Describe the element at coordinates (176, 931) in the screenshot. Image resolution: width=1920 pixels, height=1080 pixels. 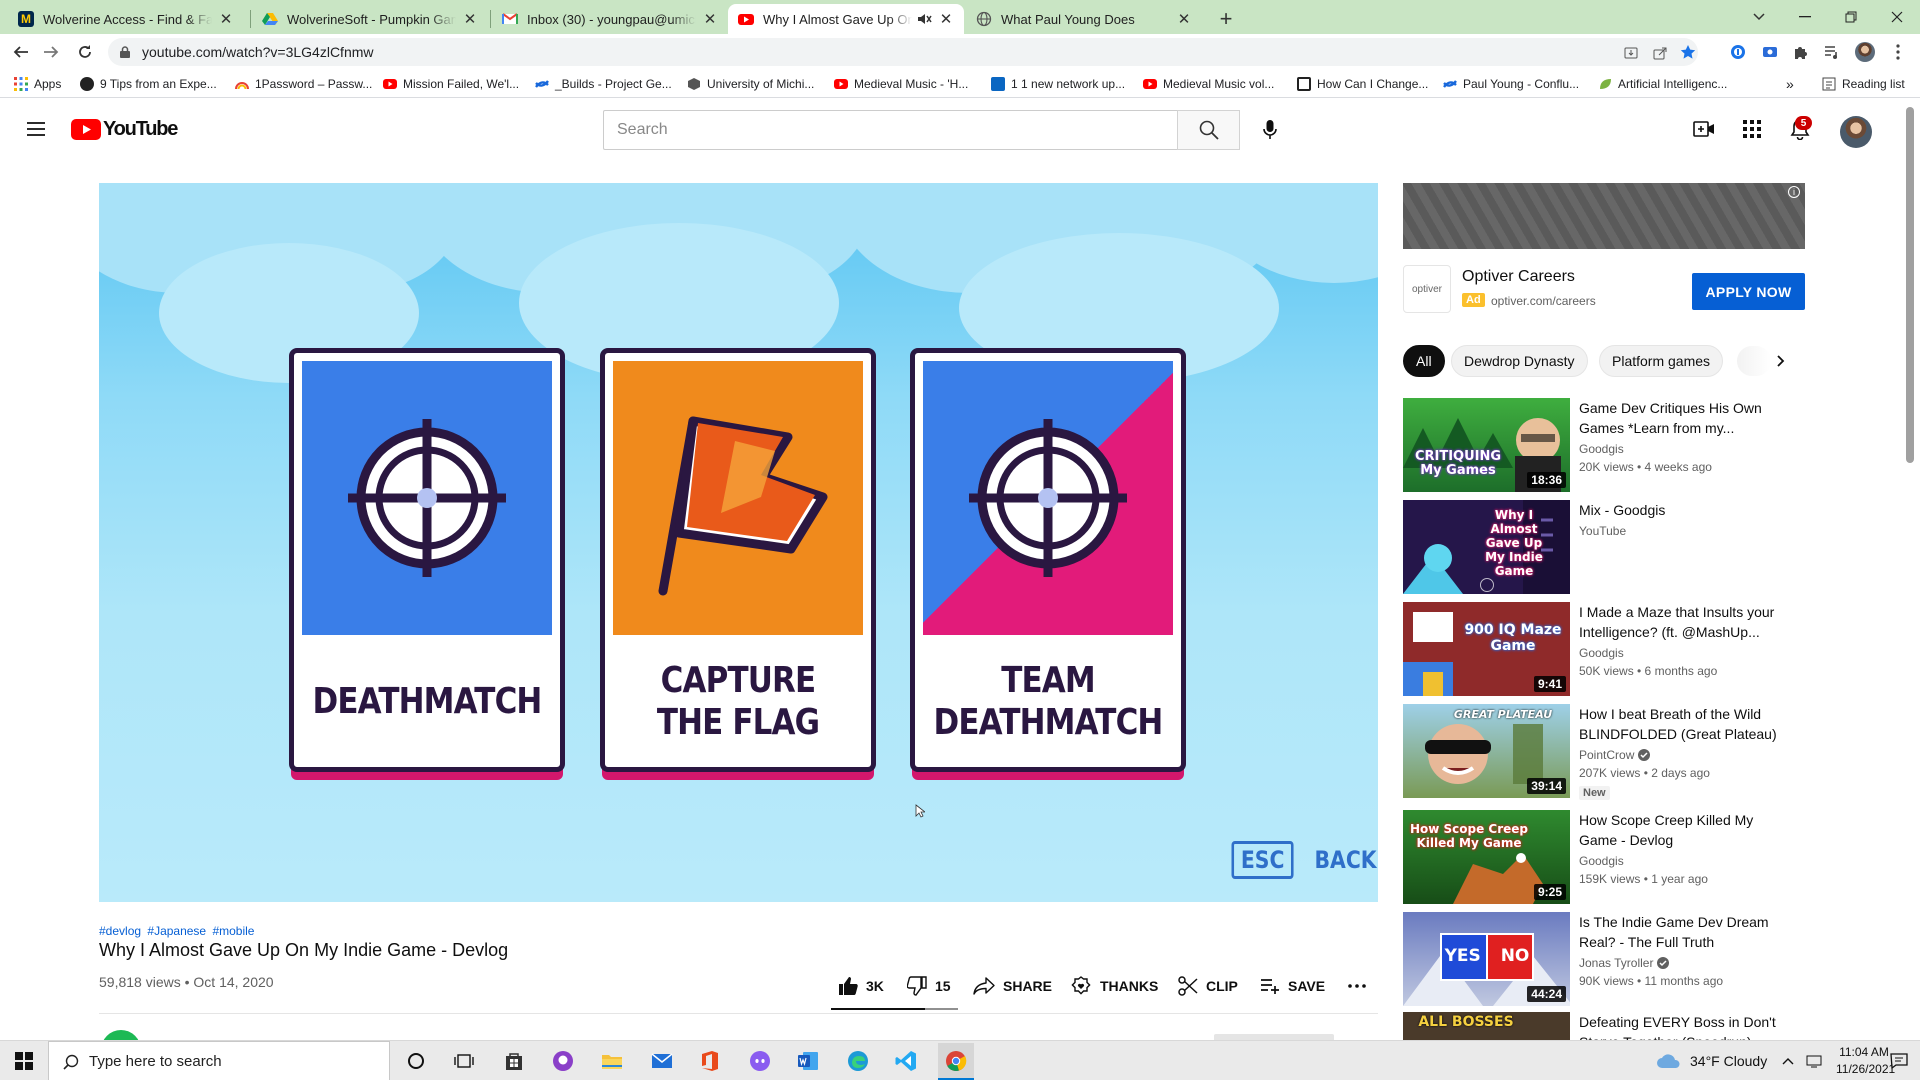
I see `hashtag-link: #Japanese` at that location.